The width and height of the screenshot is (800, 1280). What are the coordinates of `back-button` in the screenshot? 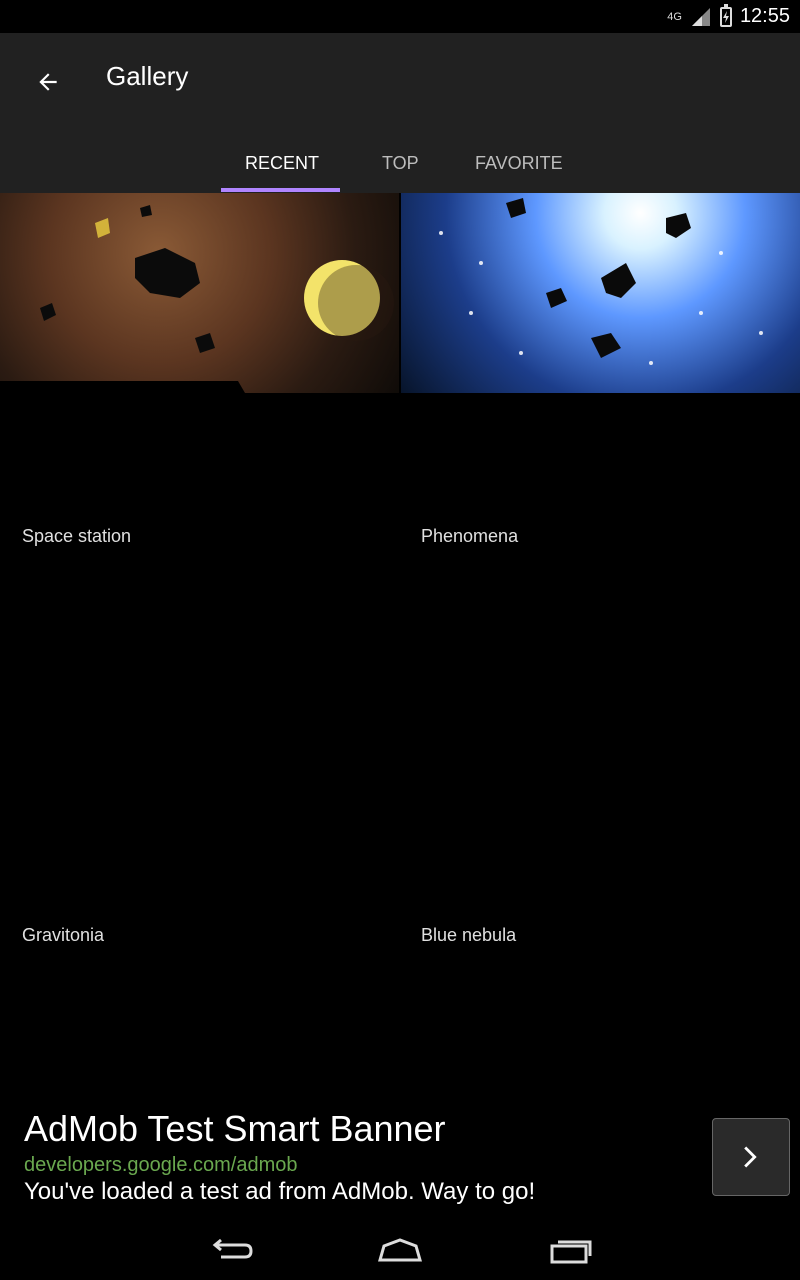 It's located at (48, 82).